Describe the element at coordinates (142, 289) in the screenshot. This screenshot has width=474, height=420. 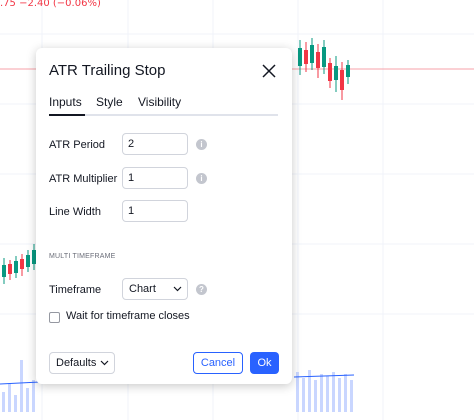
I see `timeframe-value: Chart` at that location.